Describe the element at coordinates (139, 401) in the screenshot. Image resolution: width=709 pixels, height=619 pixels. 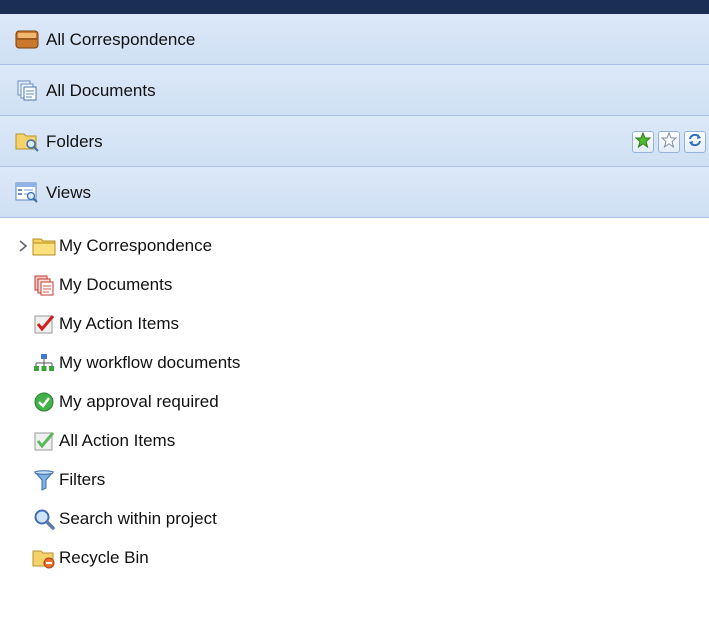
I see `tree-item-label: My approval required` at that location.